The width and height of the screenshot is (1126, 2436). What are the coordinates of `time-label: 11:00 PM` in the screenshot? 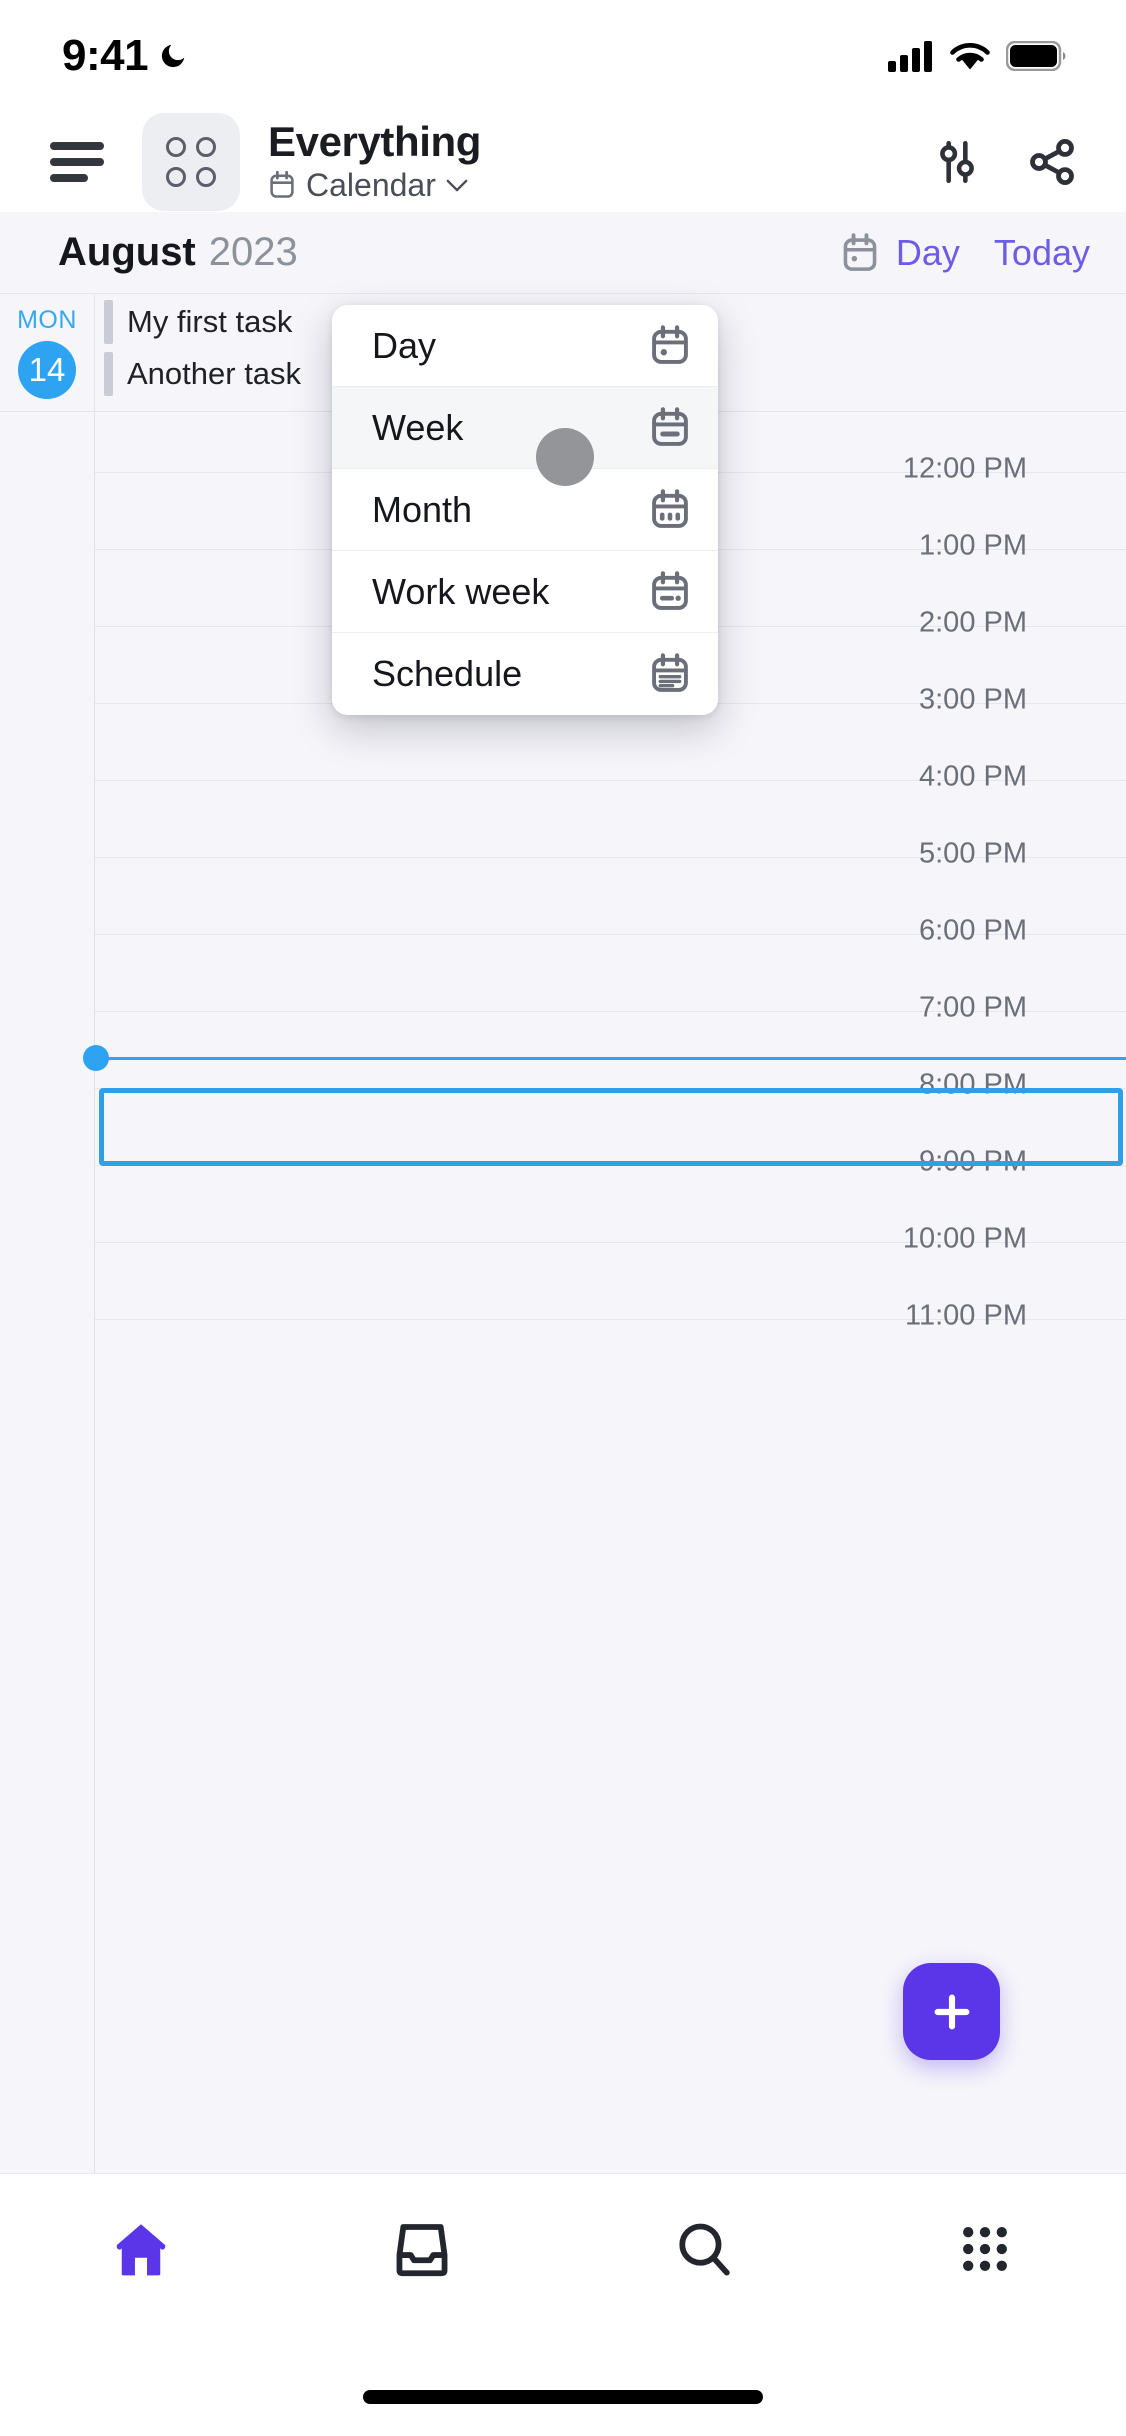 It's located at (966, 1315).